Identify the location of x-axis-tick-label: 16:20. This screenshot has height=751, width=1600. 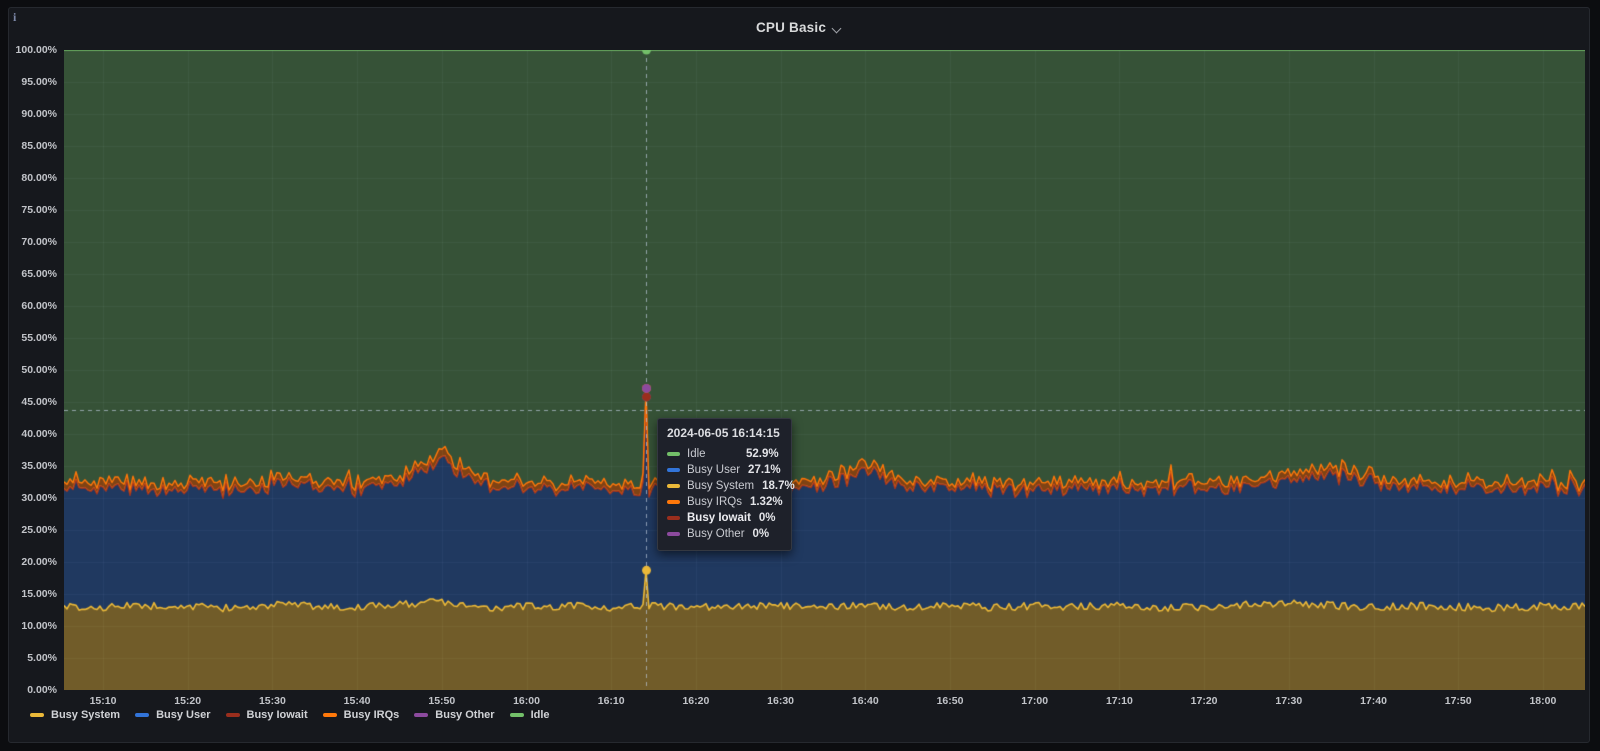
(696, 701).